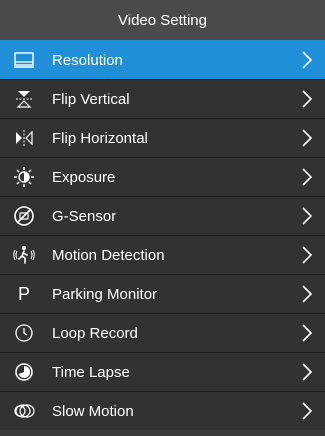  Describe the element at coordinates (87, 60) in the screenshot. I see `menu-item-label: Resolution` at that location.